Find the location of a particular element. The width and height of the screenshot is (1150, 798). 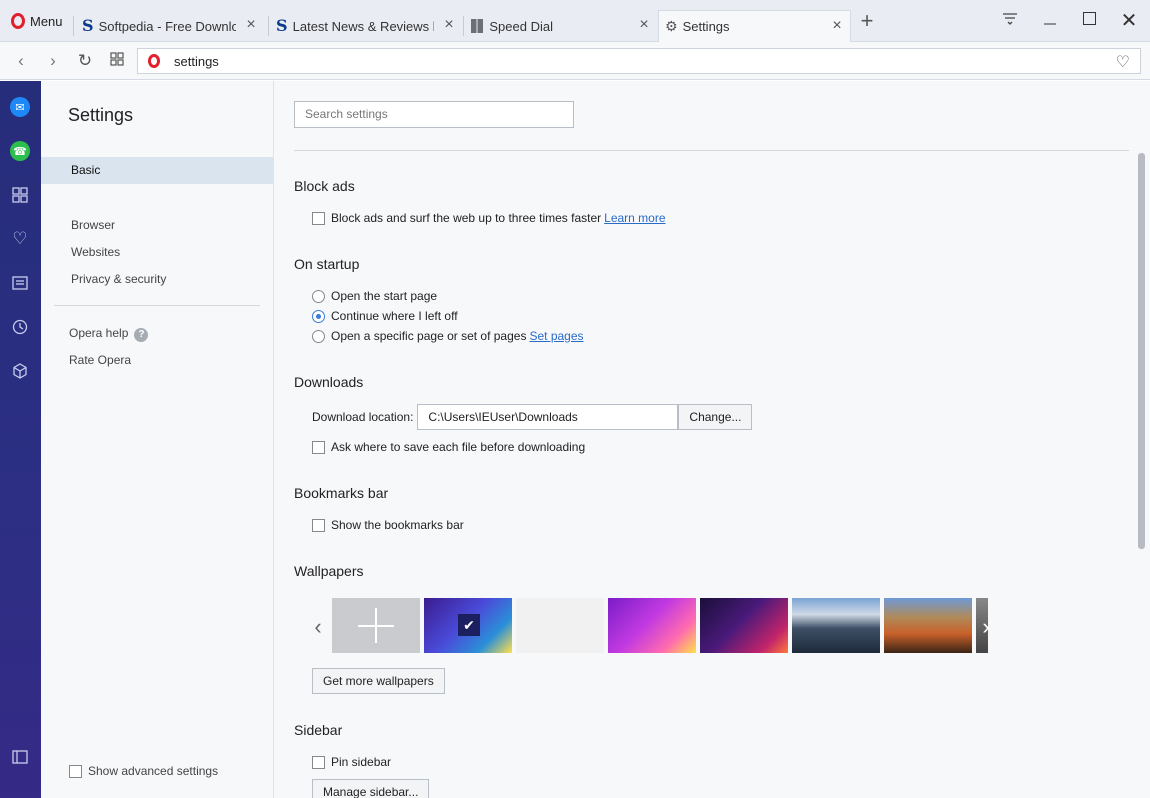

news-icon is located at coordinates (20, 283).